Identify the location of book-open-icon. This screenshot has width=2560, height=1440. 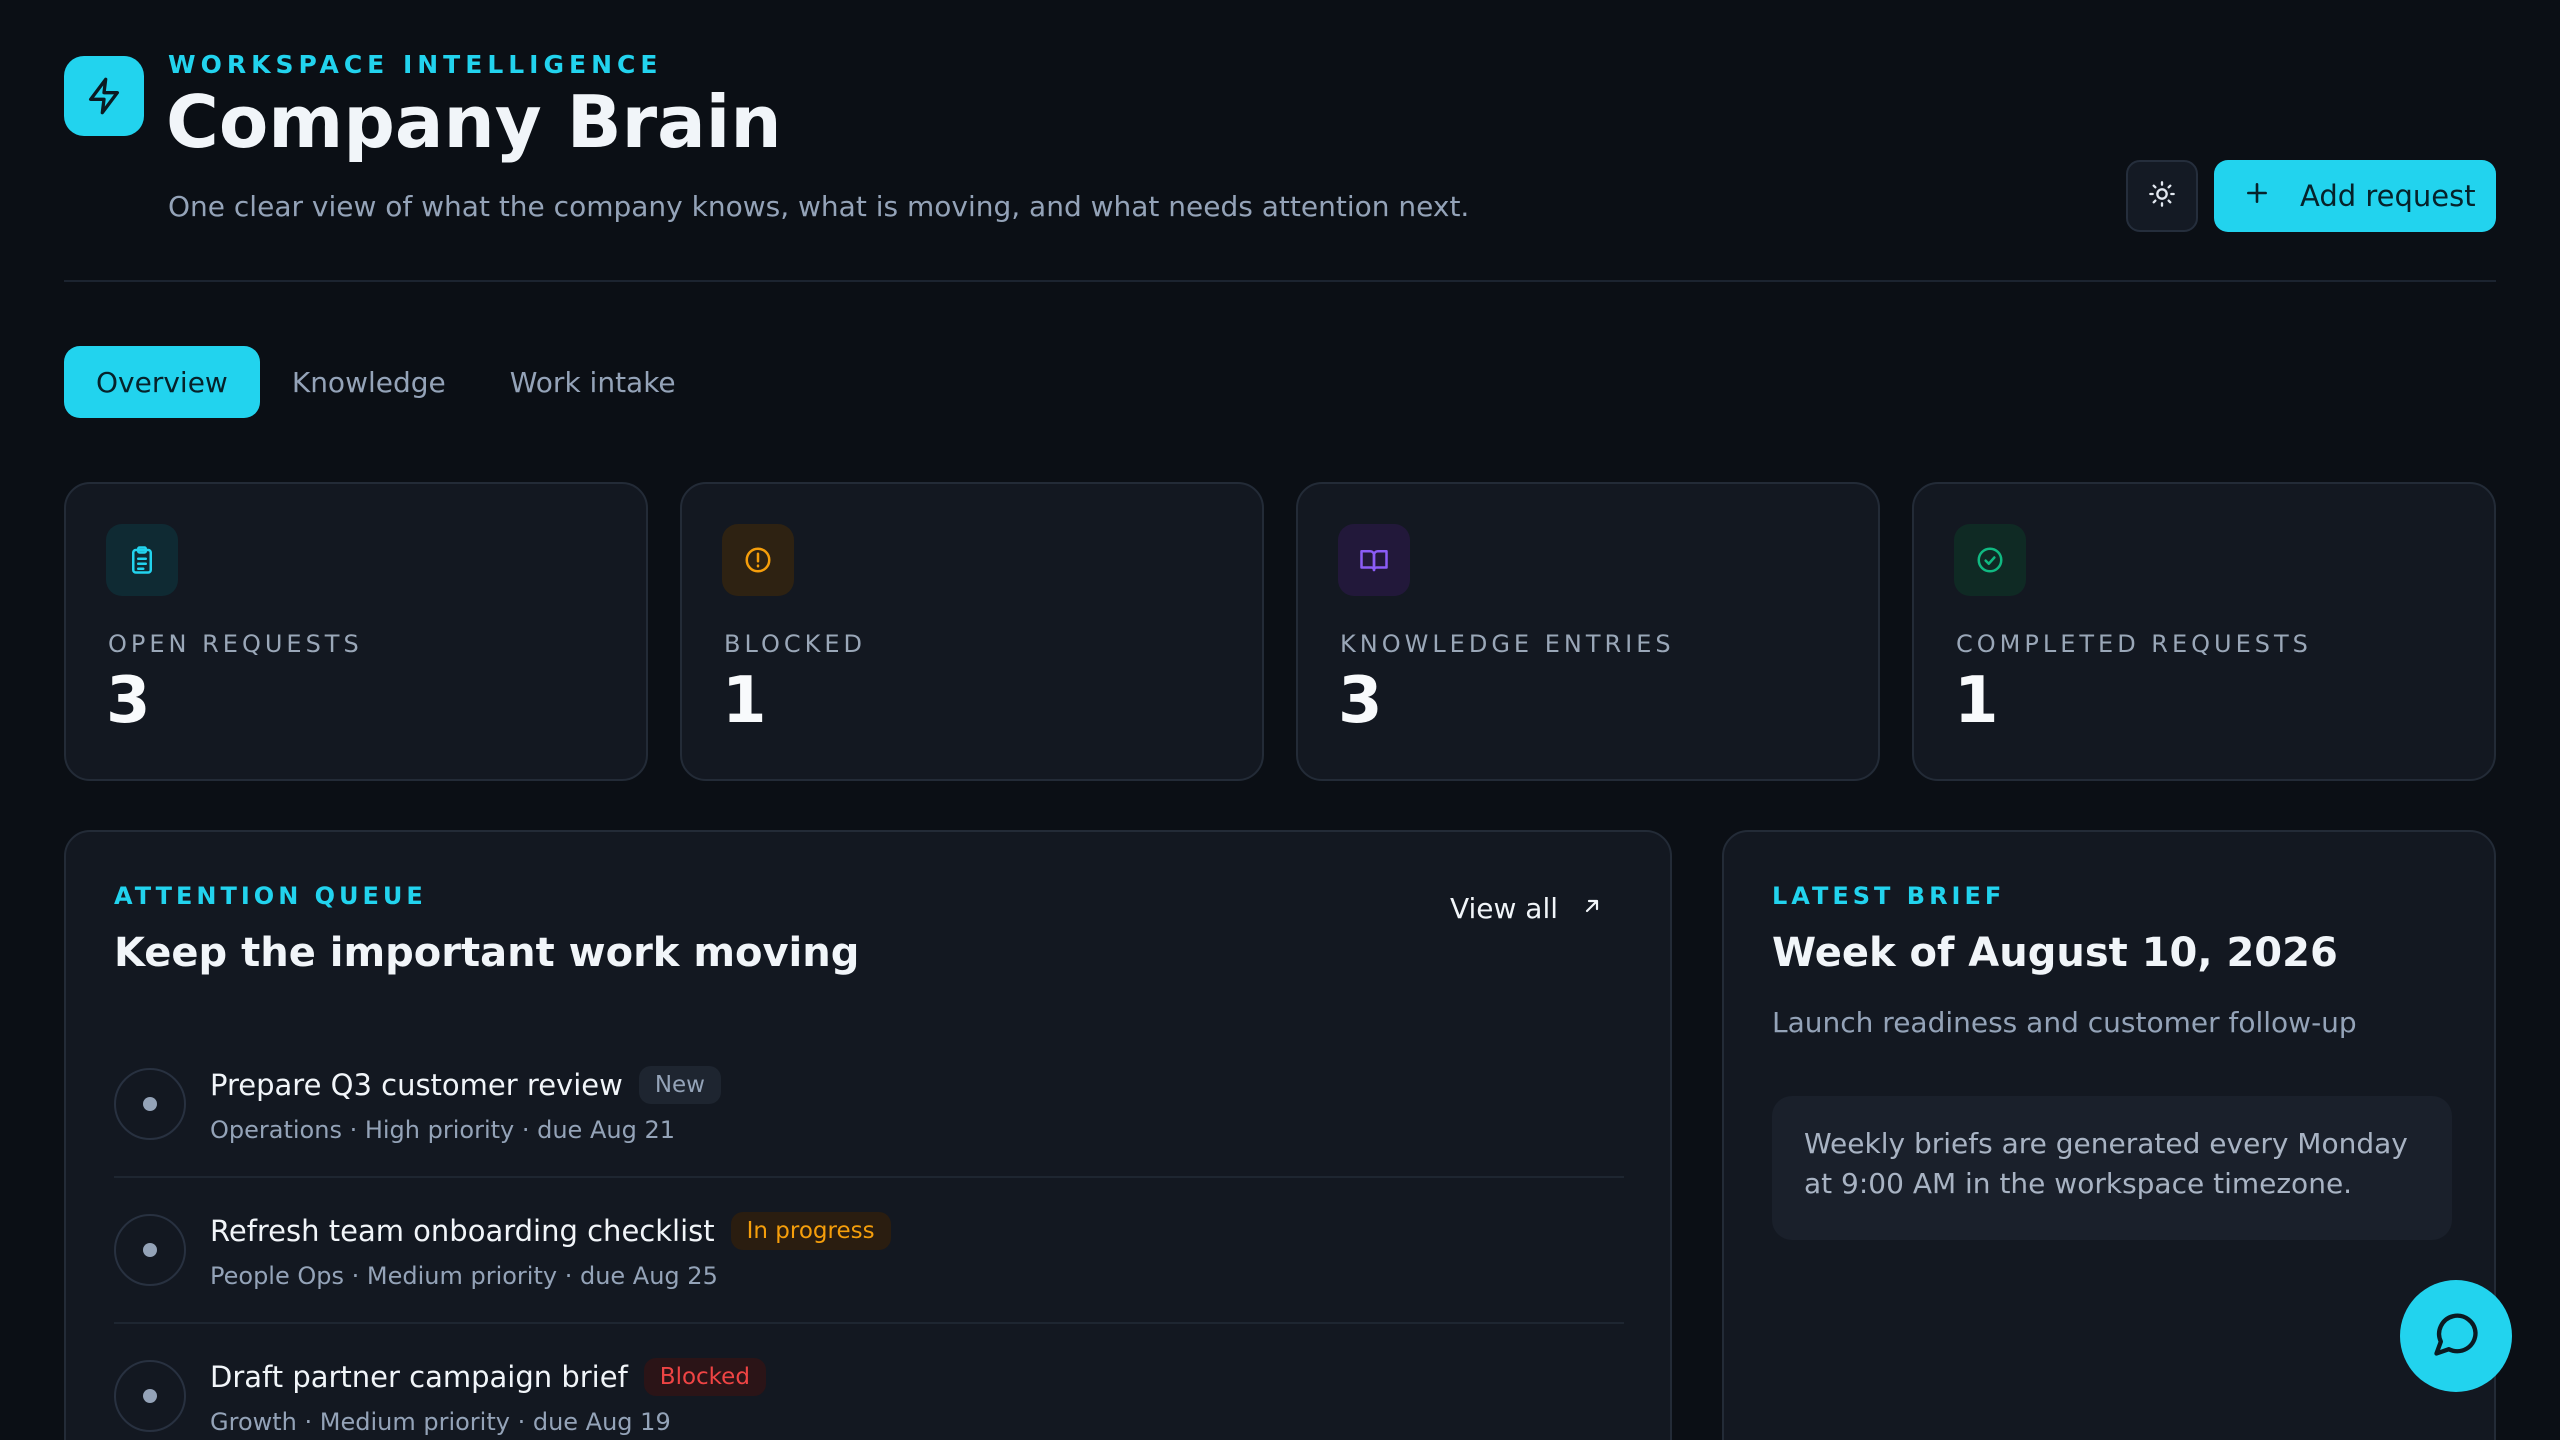
(1374, 560).